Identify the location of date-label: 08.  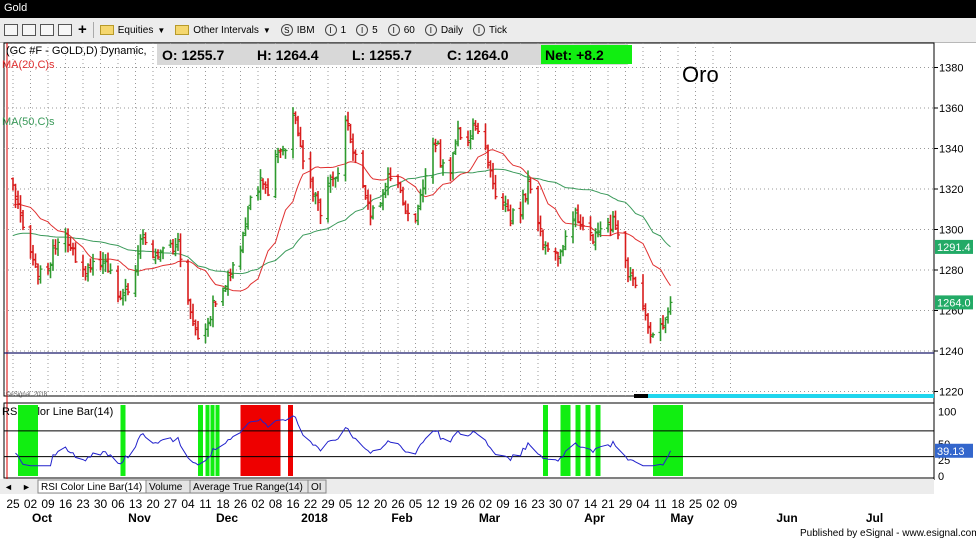
(276, 504).